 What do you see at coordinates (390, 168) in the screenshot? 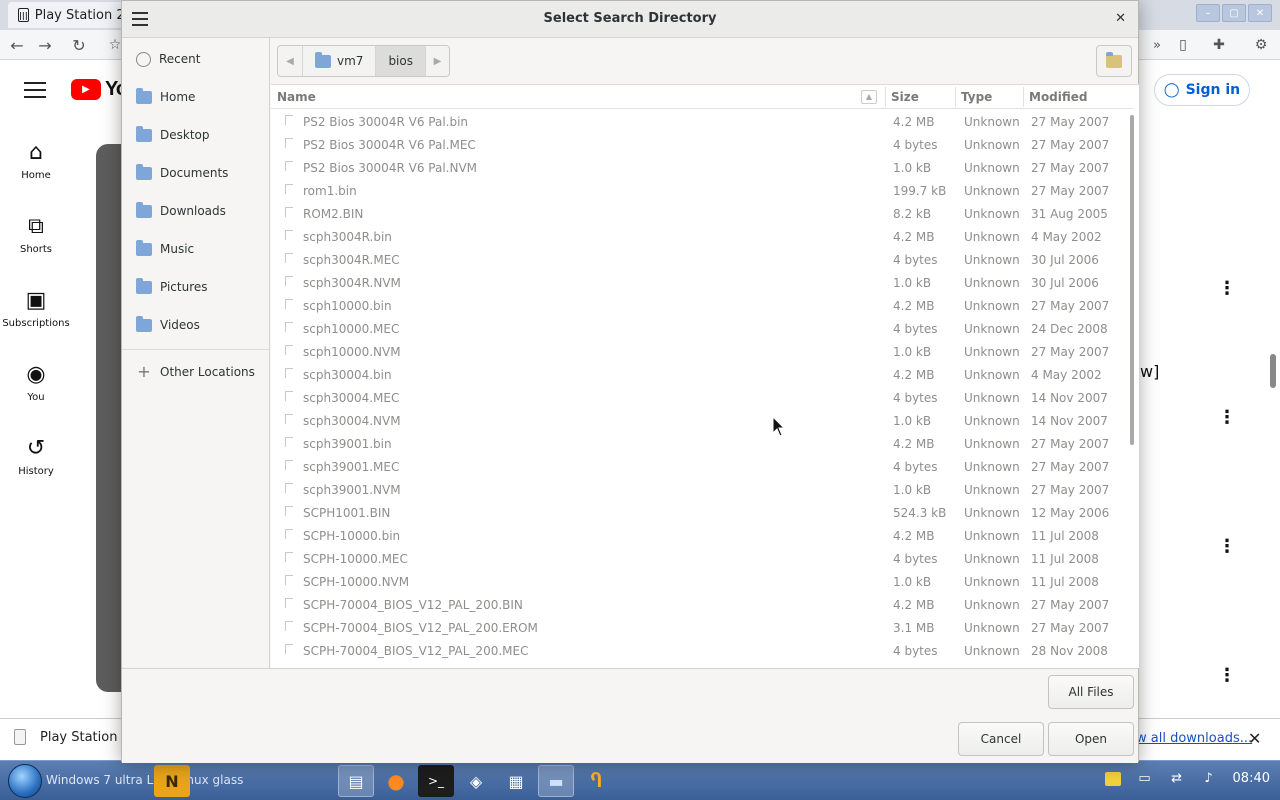
I see `file-name: PS2 Bios 30004R V6 Pal.NVM` at bounding box center [390, 168].